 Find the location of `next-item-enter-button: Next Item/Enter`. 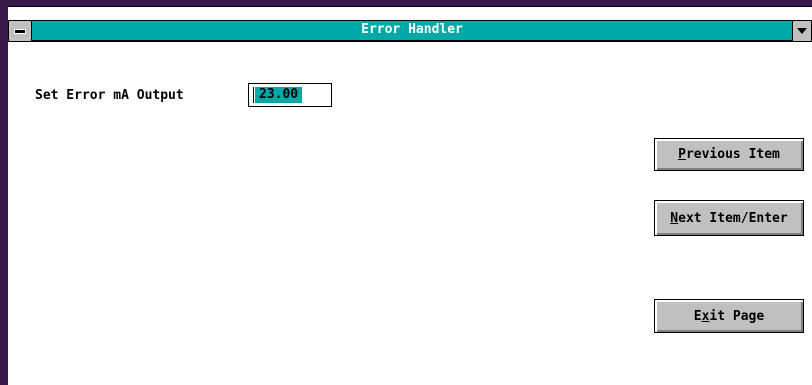

next-item-enter-button: Next Item/Enter is located at coordinates (729, 218).